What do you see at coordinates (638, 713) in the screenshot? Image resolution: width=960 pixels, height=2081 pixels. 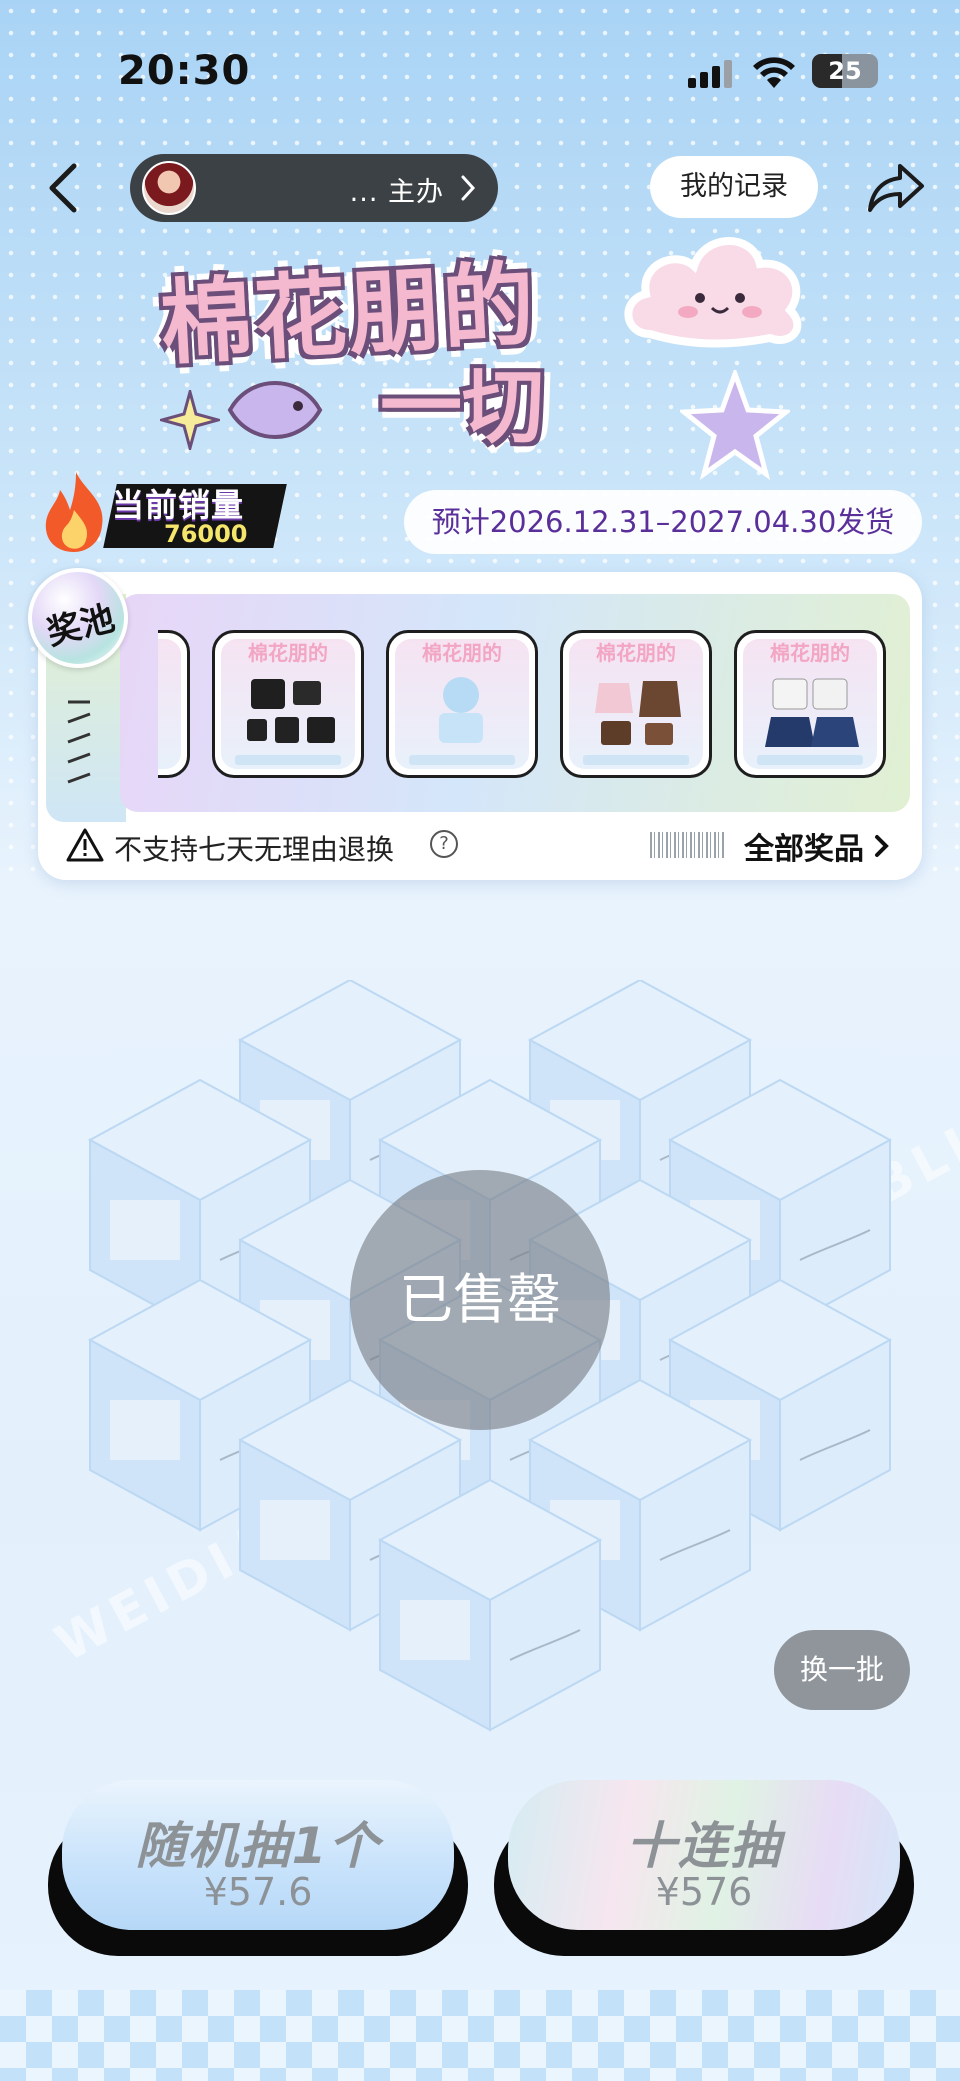 I see `outfit-brown-icon` at bounding box center [638, 713].